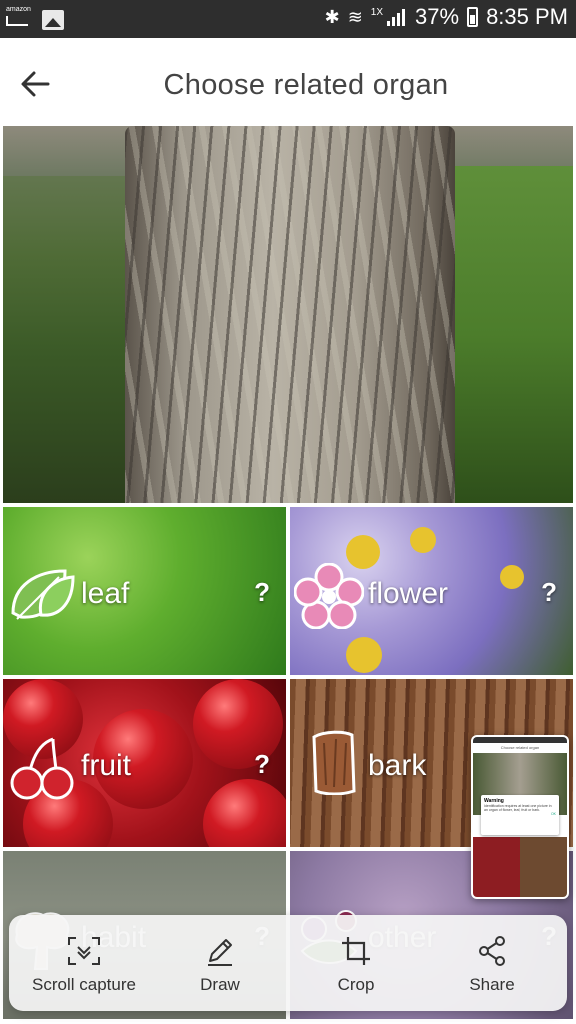 The width and height of the screenshot is (576, 1024). What do you see at coordinates (520, 748) in the screenshot?
I see `preview-title: Choose related organ` at bounding box center [520, 748].